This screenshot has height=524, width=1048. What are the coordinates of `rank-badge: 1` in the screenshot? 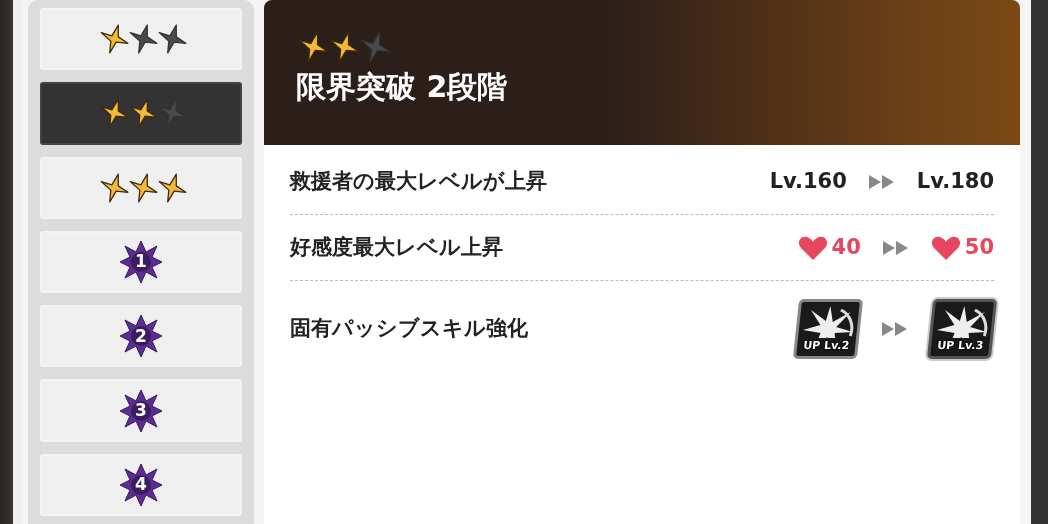 It's located at (141, 262).